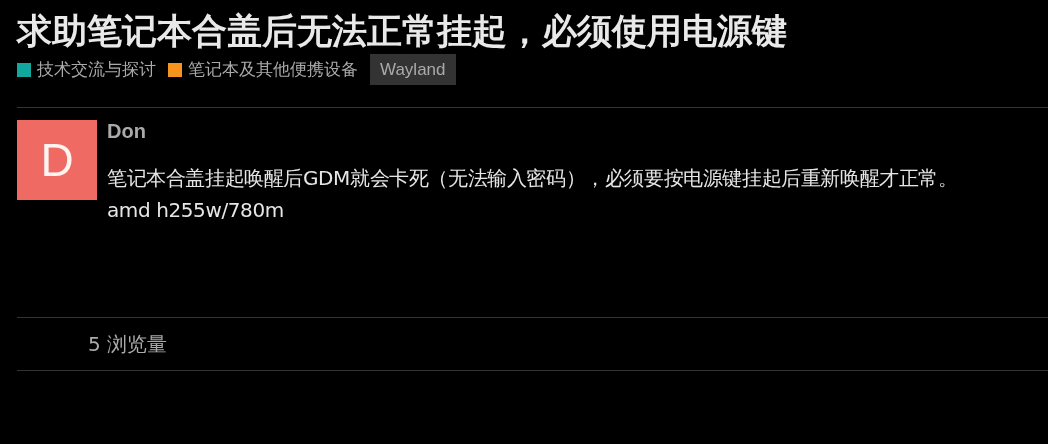 Image resolution: width=1048 pixels, height=444 pixels. Describe the element at coordinates (196, 210) in the screenshot. I see `post-text: amd h255w/780m` at that location.